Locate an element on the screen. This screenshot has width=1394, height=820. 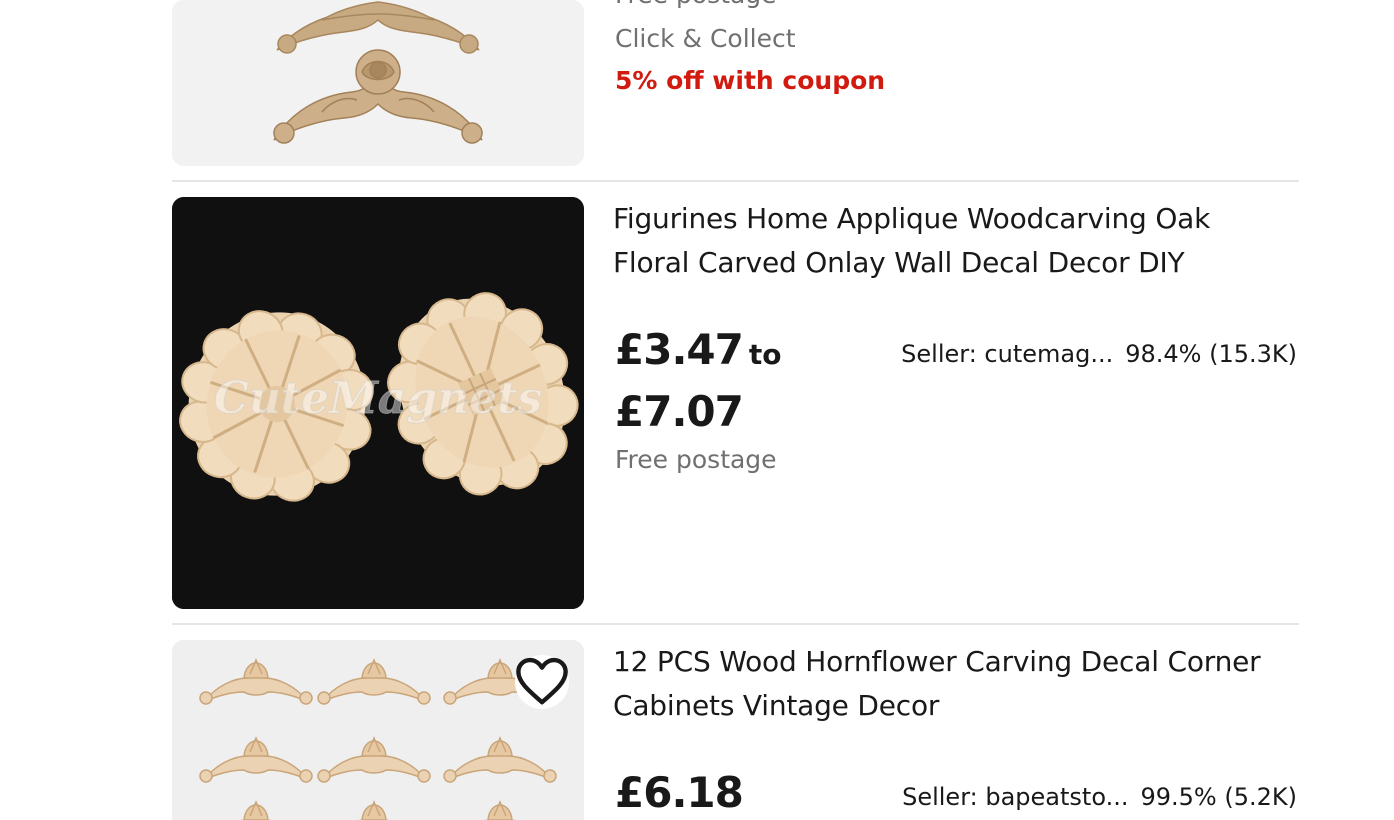
listing-2-title-line-1: Figurines Home Applique Woodcarving Oak is located at coordinates (912, 218).